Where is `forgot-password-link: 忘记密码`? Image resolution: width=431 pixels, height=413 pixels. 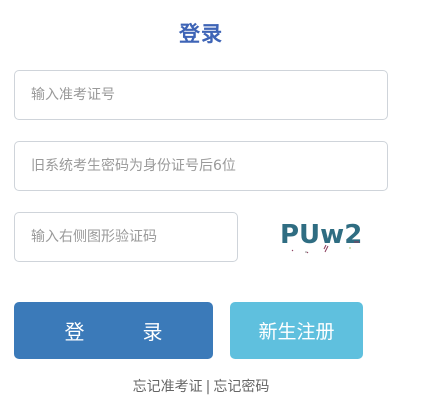
forgot-password-link: 忘记密码 is located at coordinates (241, 387).